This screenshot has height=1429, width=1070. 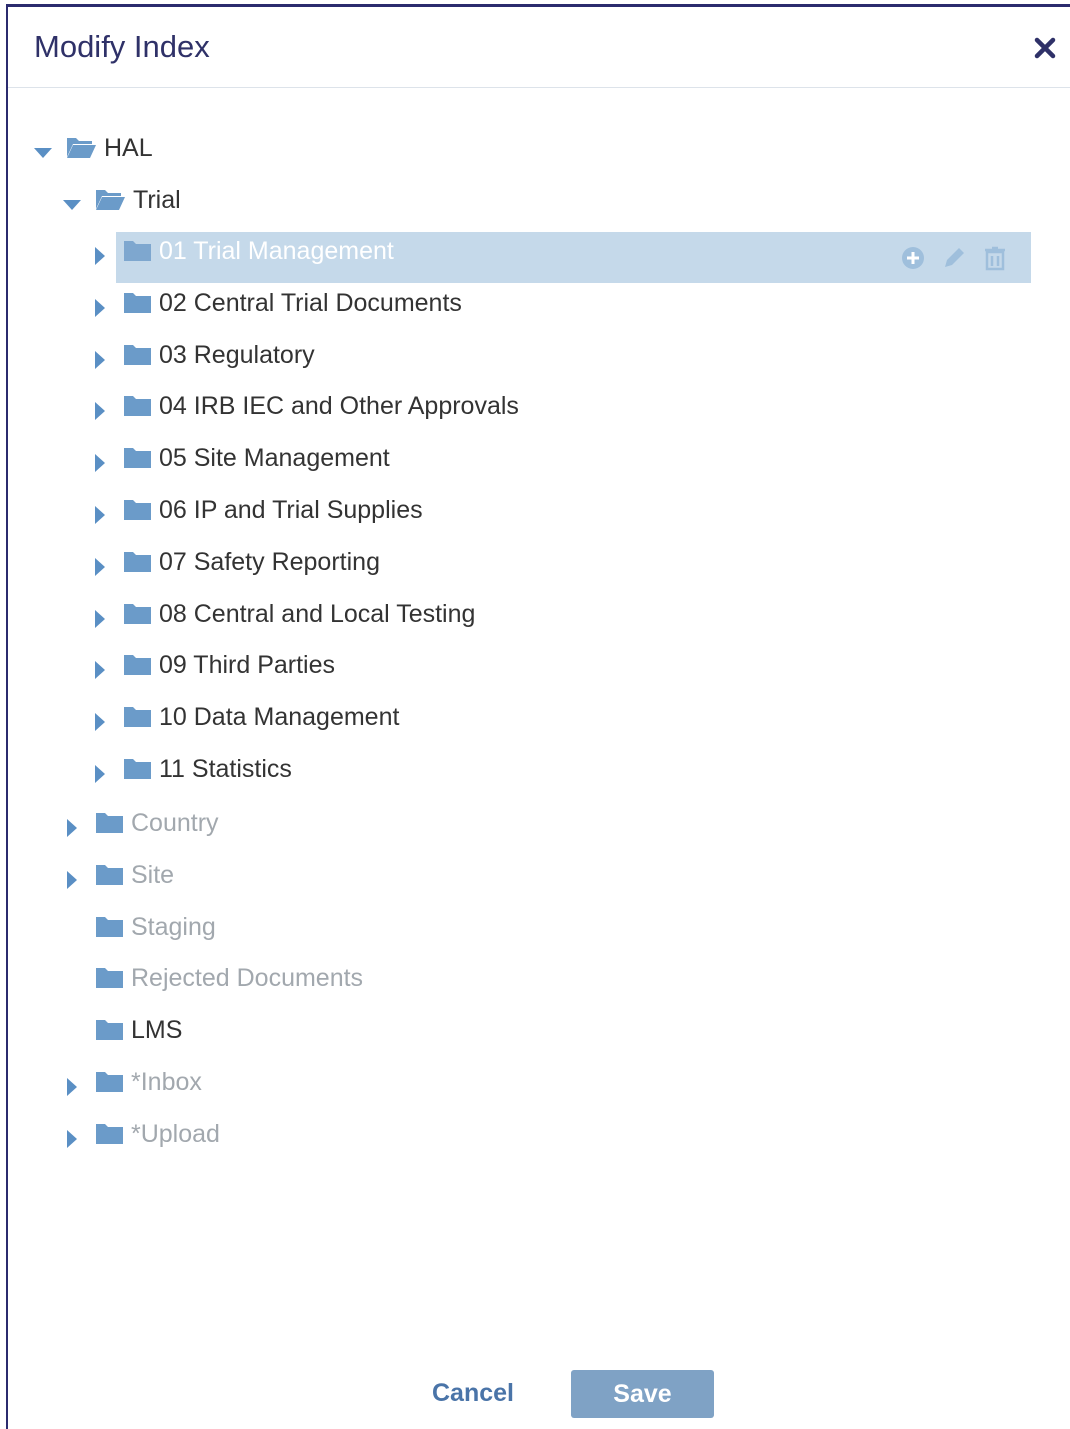 What do you see at coordinates (128, 148) in the screenshot?
I see `tree-node-label: HAL` at bounding box center [128, 148].